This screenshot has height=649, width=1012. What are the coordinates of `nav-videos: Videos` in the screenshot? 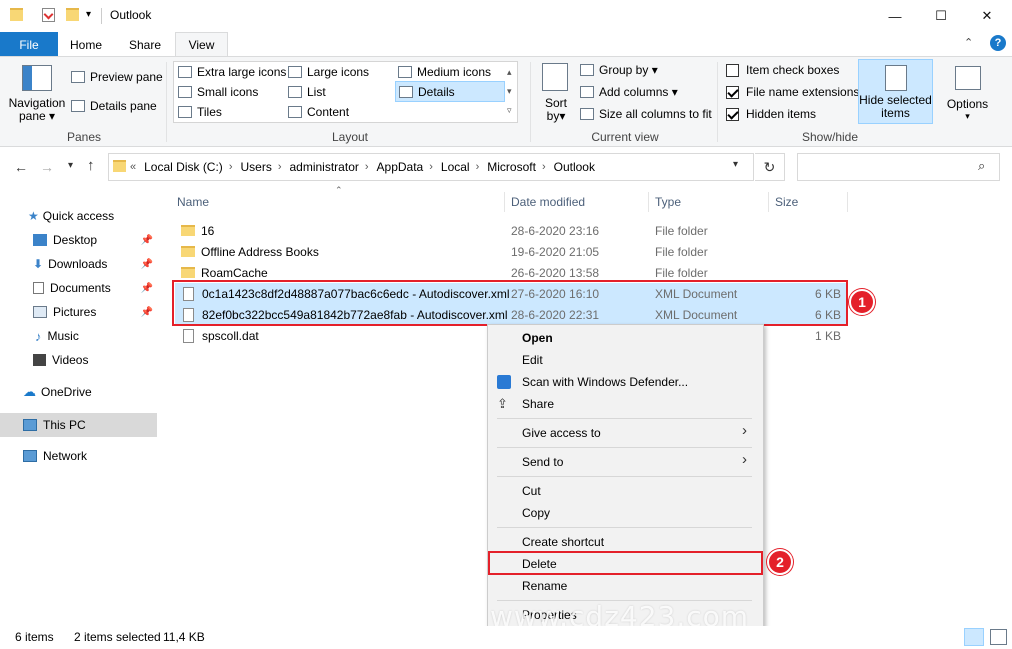 It's located at (78, 360).